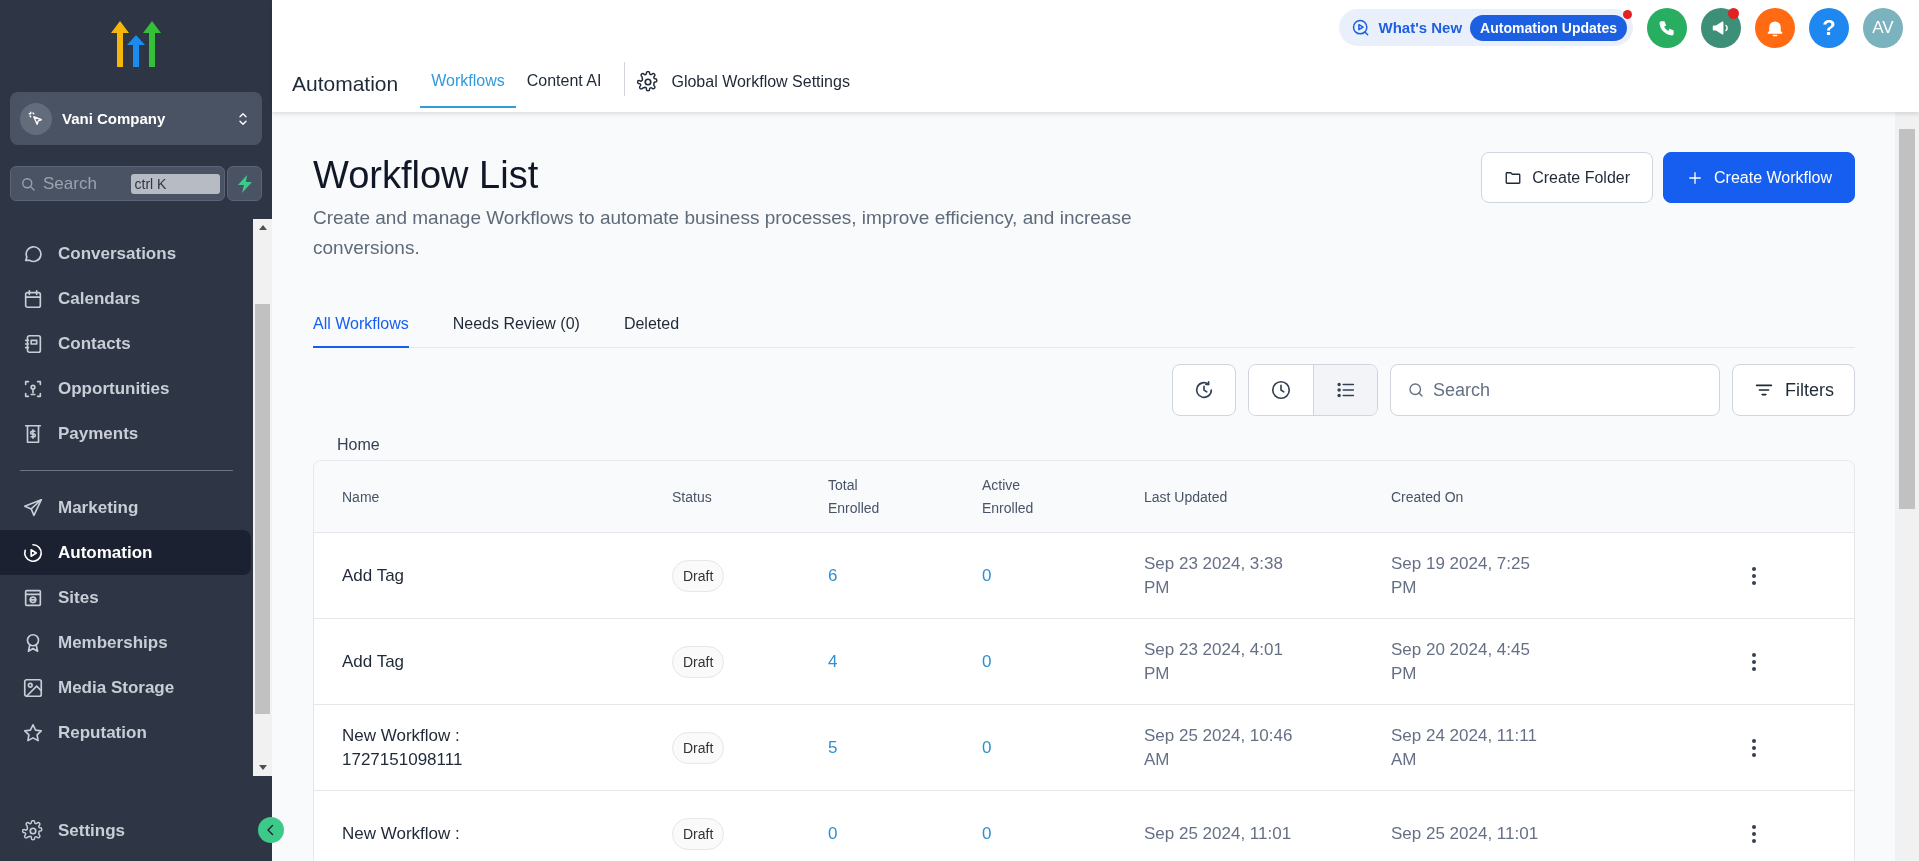  I want to click on clock-view-button, so click(1281, 390).